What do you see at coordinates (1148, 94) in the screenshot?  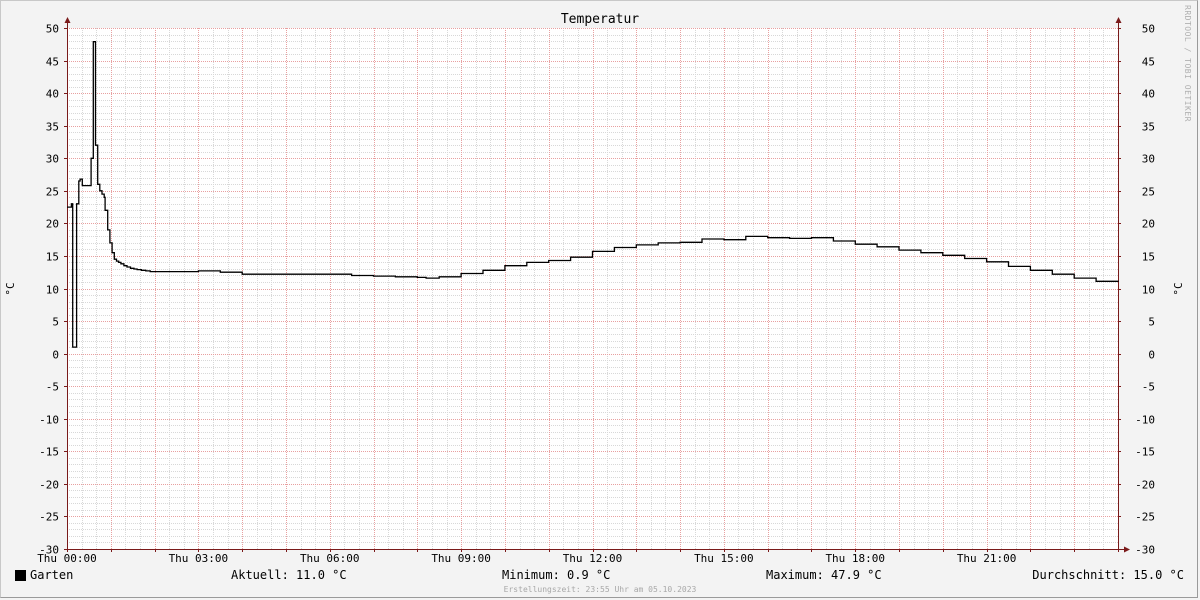 I see `y-tick-label-right: 40` at bounding box center [1148, 94].